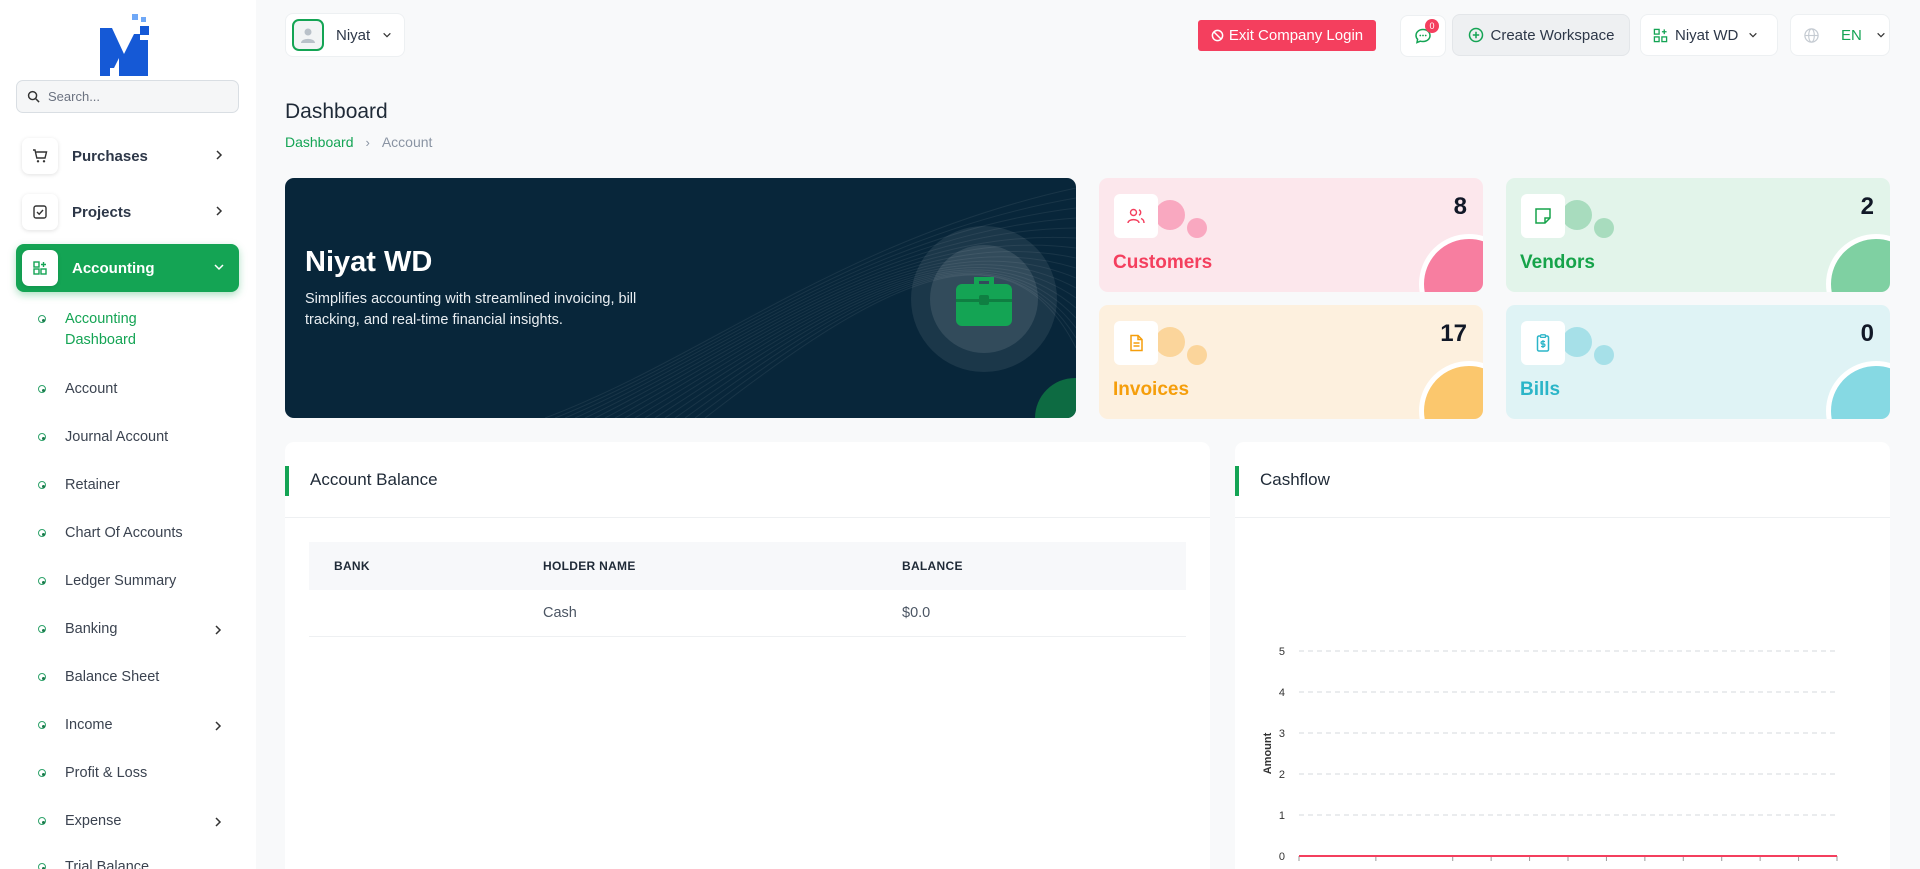 This screenshot has height=869, width=1920. I want to click on language-switcher: EN, so click(1840, 35).